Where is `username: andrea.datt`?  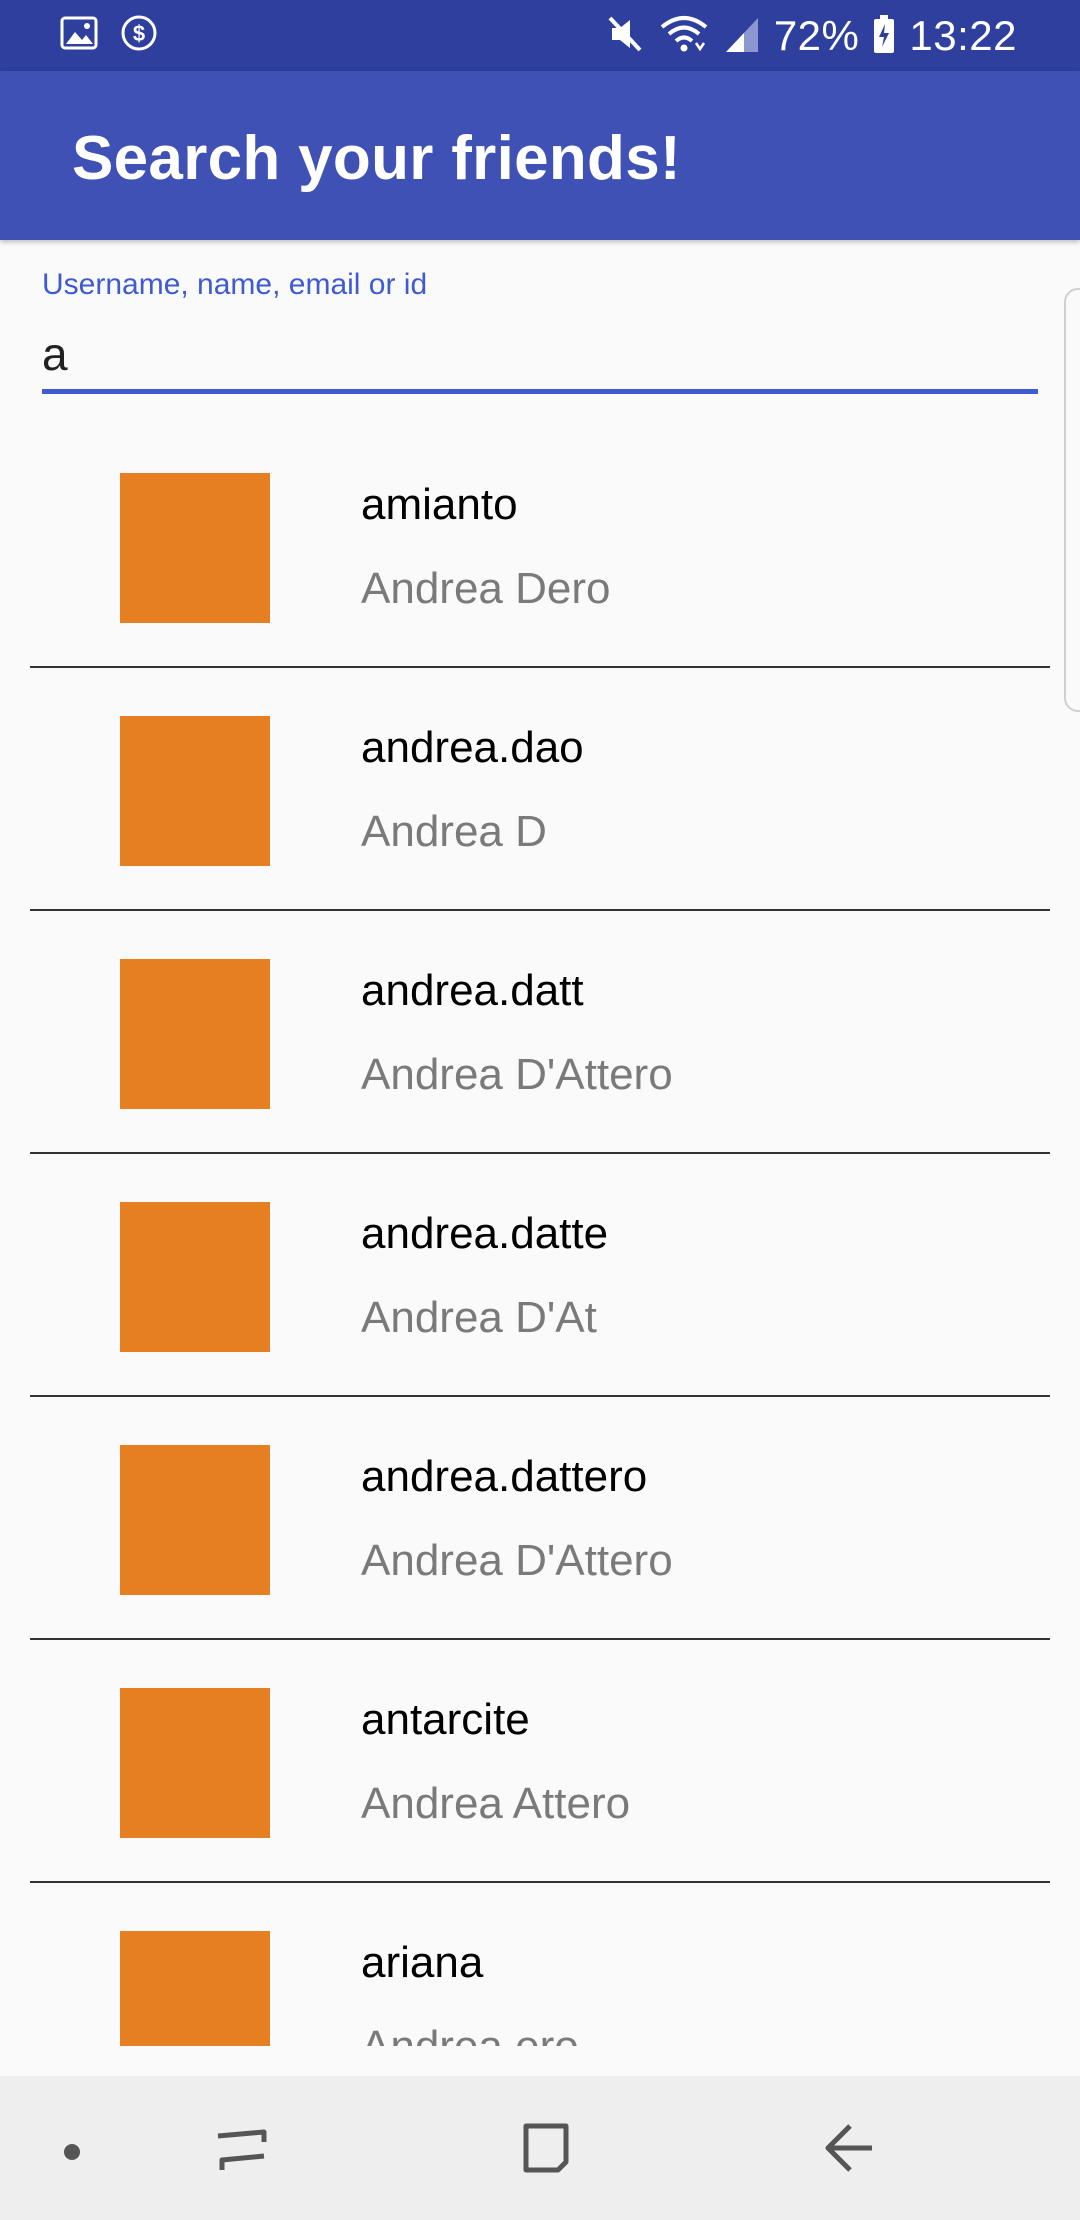
username: andrea.datt is located at coordinates (472, 990).